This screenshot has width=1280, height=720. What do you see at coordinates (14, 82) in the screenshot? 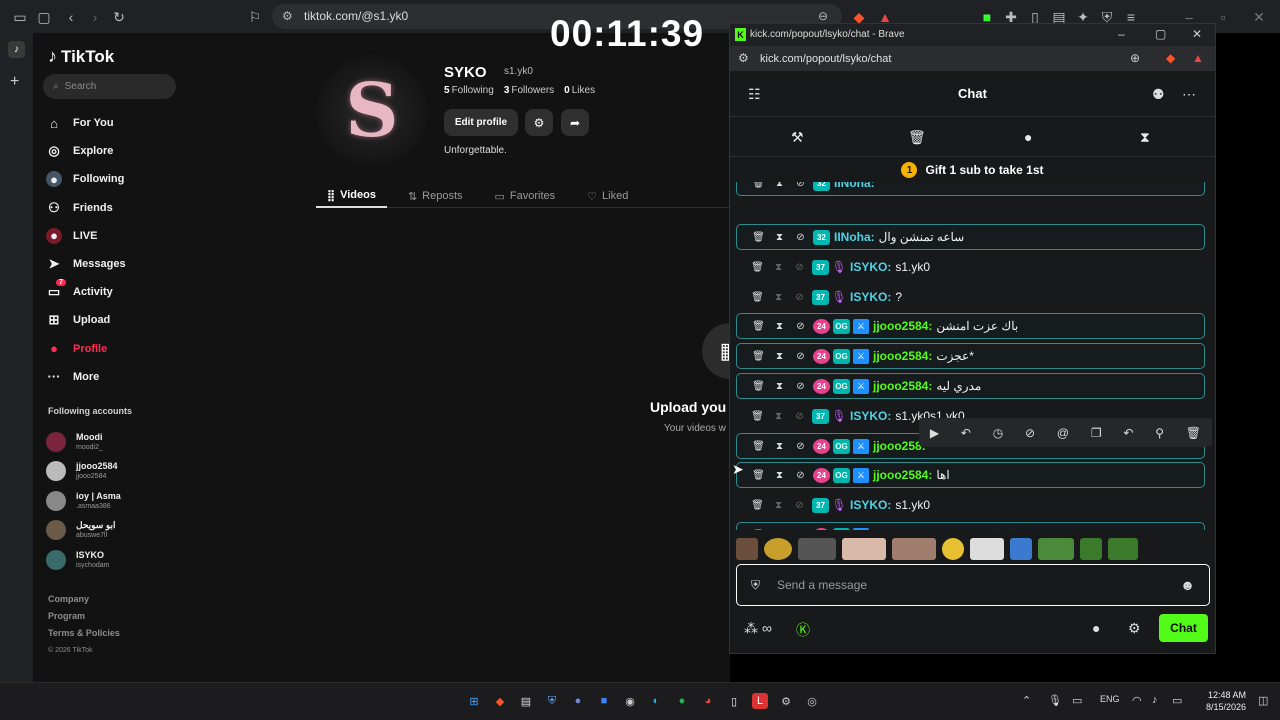
I see `new-tab-icon: +` at bounding box center [14, 82].